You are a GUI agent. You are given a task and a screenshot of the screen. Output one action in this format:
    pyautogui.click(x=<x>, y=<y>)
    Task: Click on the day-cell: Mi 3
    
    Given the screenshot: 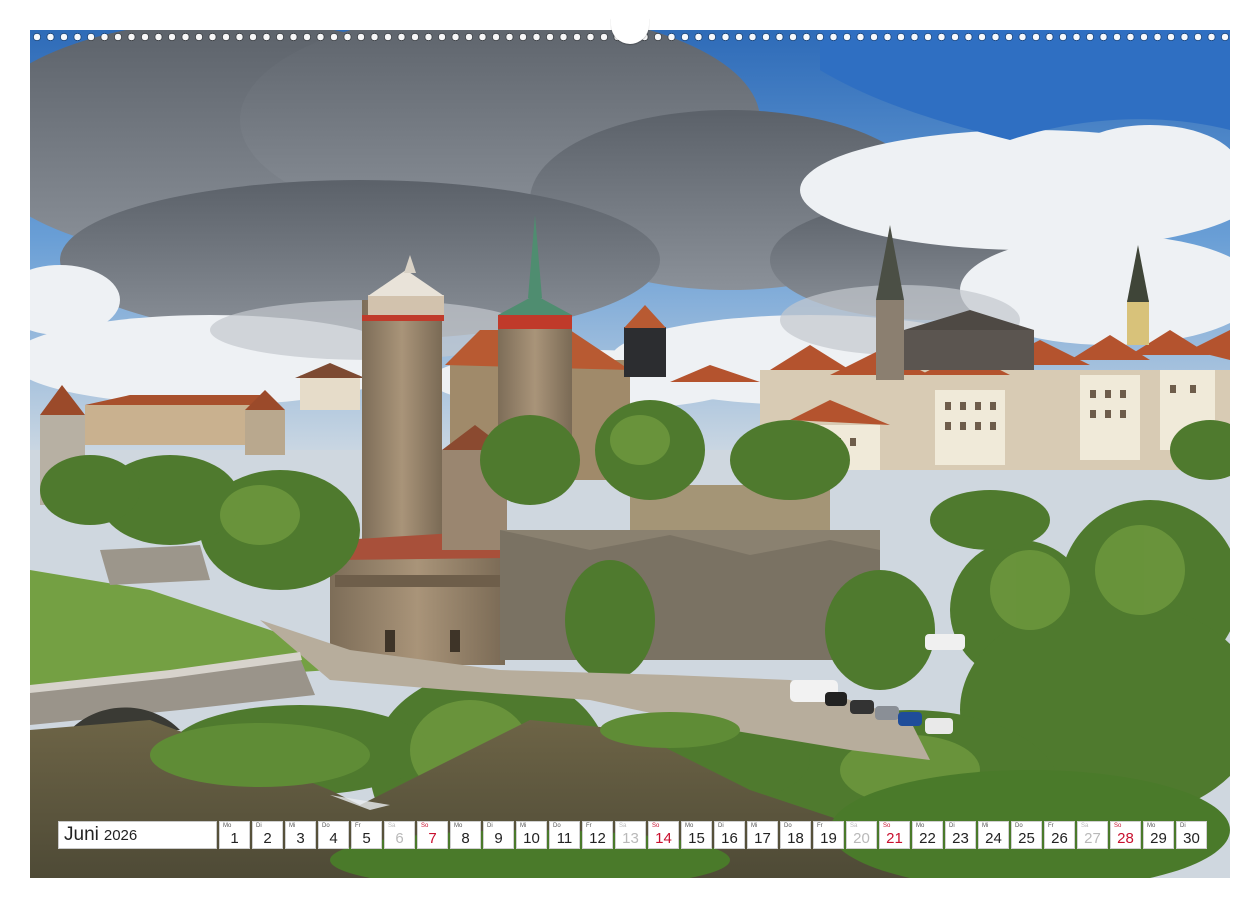 What is the action you would take?
    pyautogui.click(x=300, y=835)
    